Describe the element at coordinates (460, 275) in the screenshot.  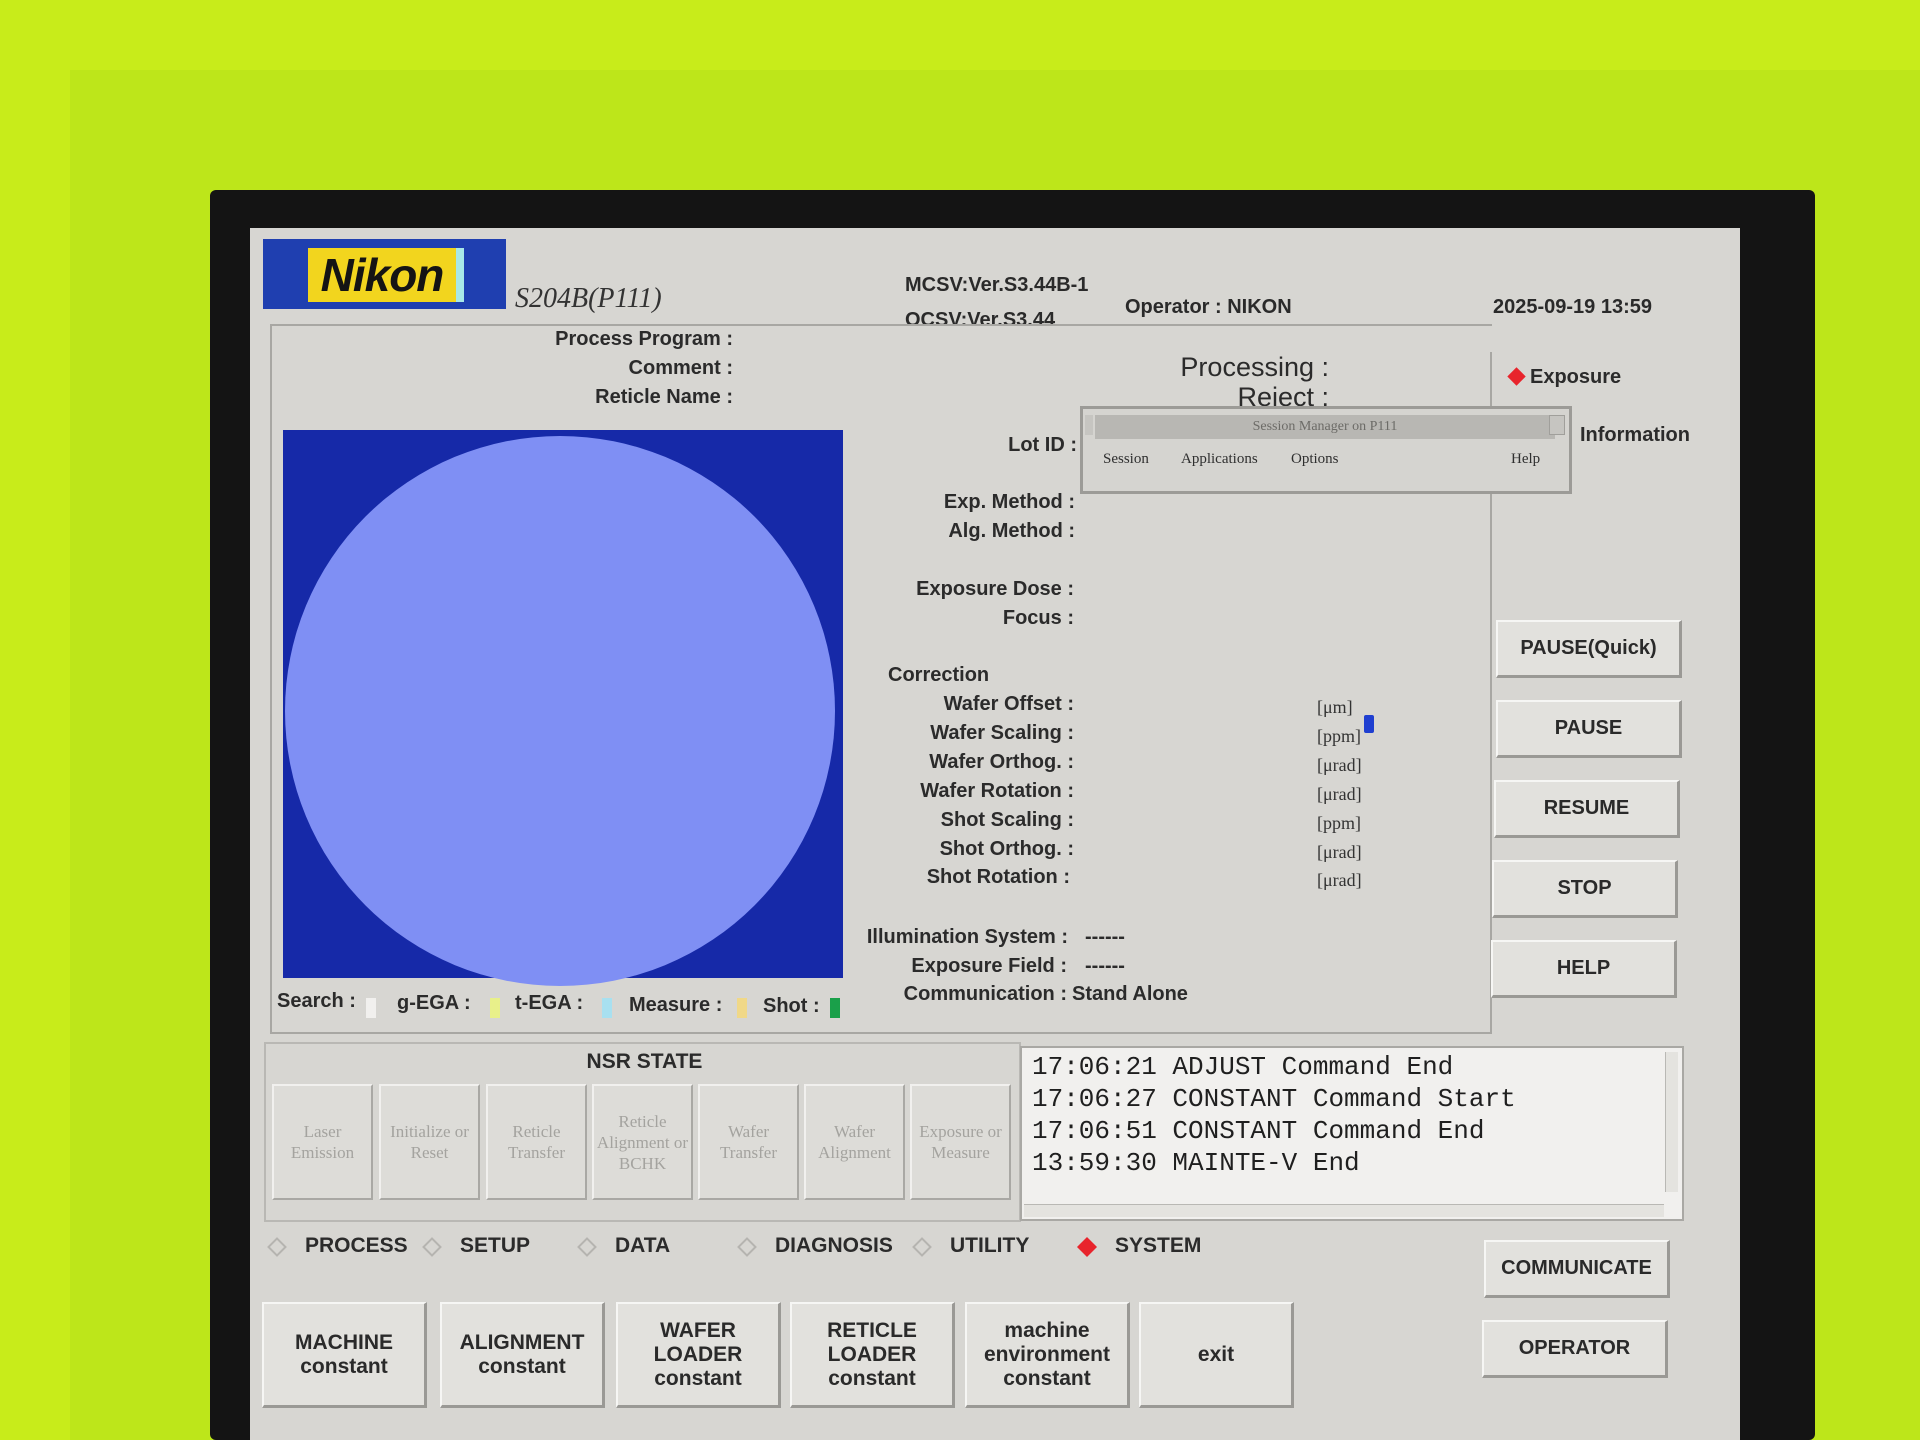
I see `logo-accent` at that location.